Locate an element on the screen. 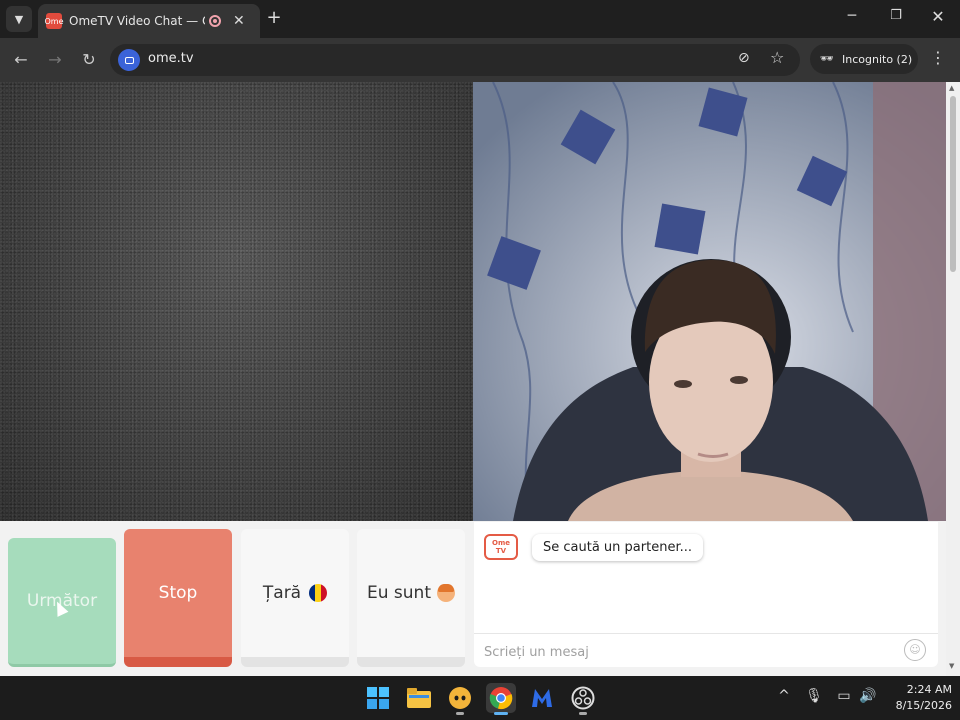  ometv-logo-icon: Ome TV is located at coordinates (501, 547).